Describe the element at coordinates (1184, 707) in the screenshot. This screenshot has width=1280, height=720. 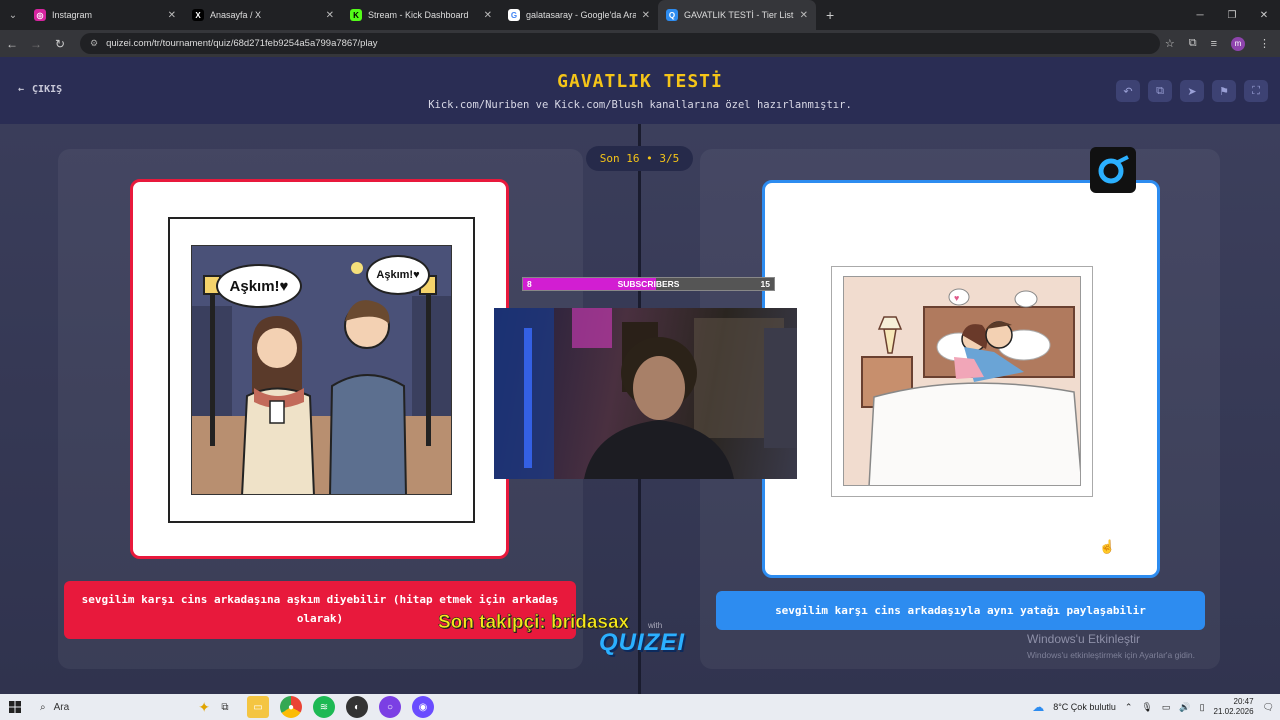
I see `volume-icon: 🔊` at that location.